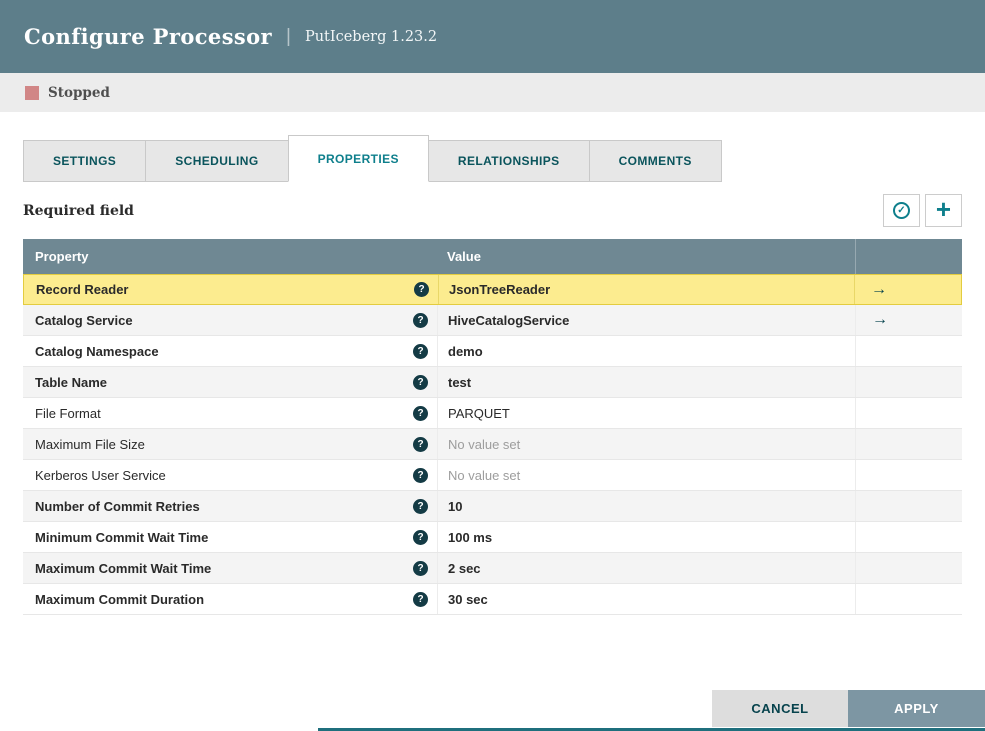 Image resolution: width=985 pixels, height=731 pixels. I want to click on stopped-status-icon, so click(32, 92).